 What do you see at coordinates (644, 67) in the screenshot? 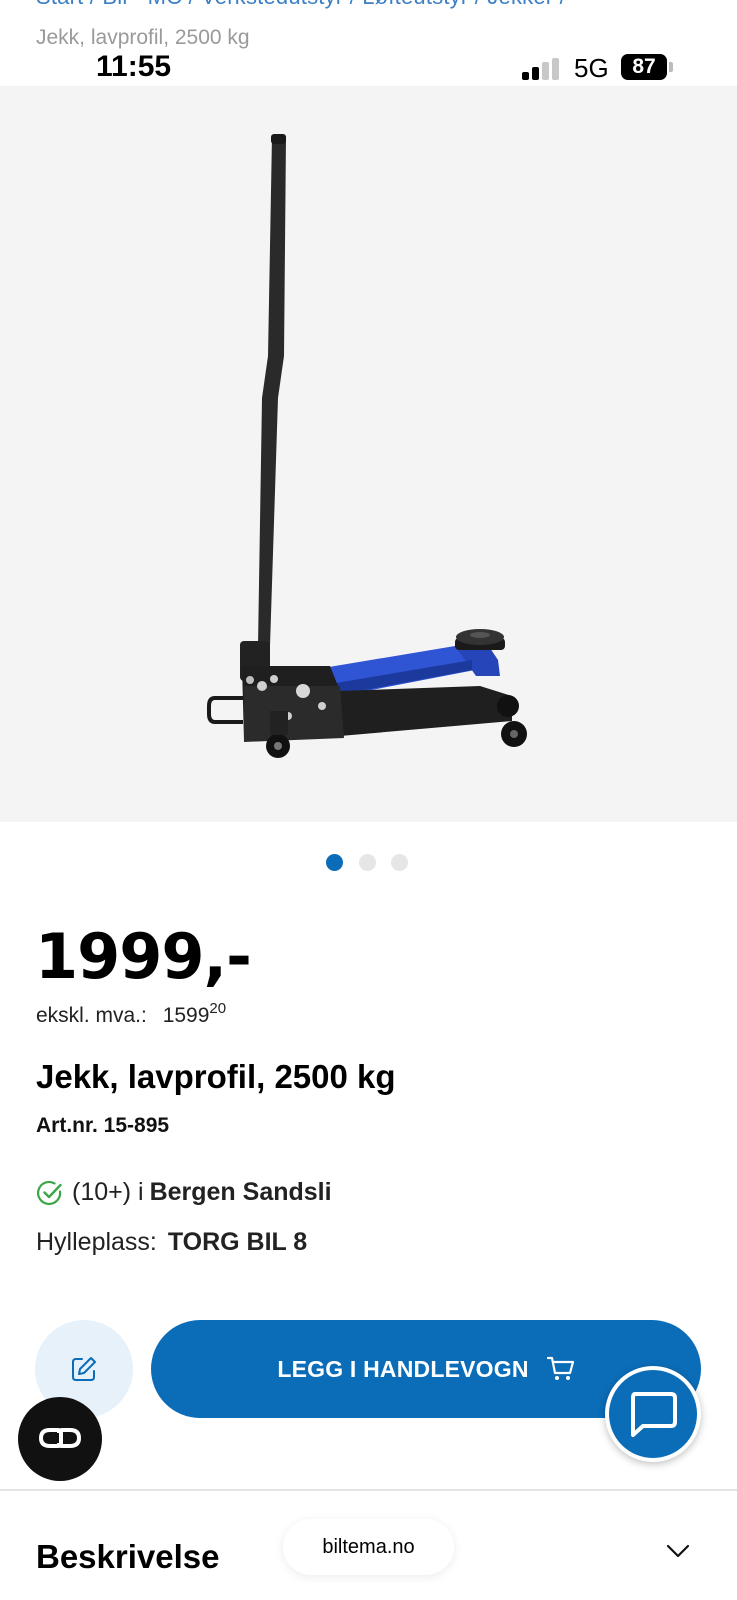
I see `battery-level: 87` at bounding box center [644, 67].